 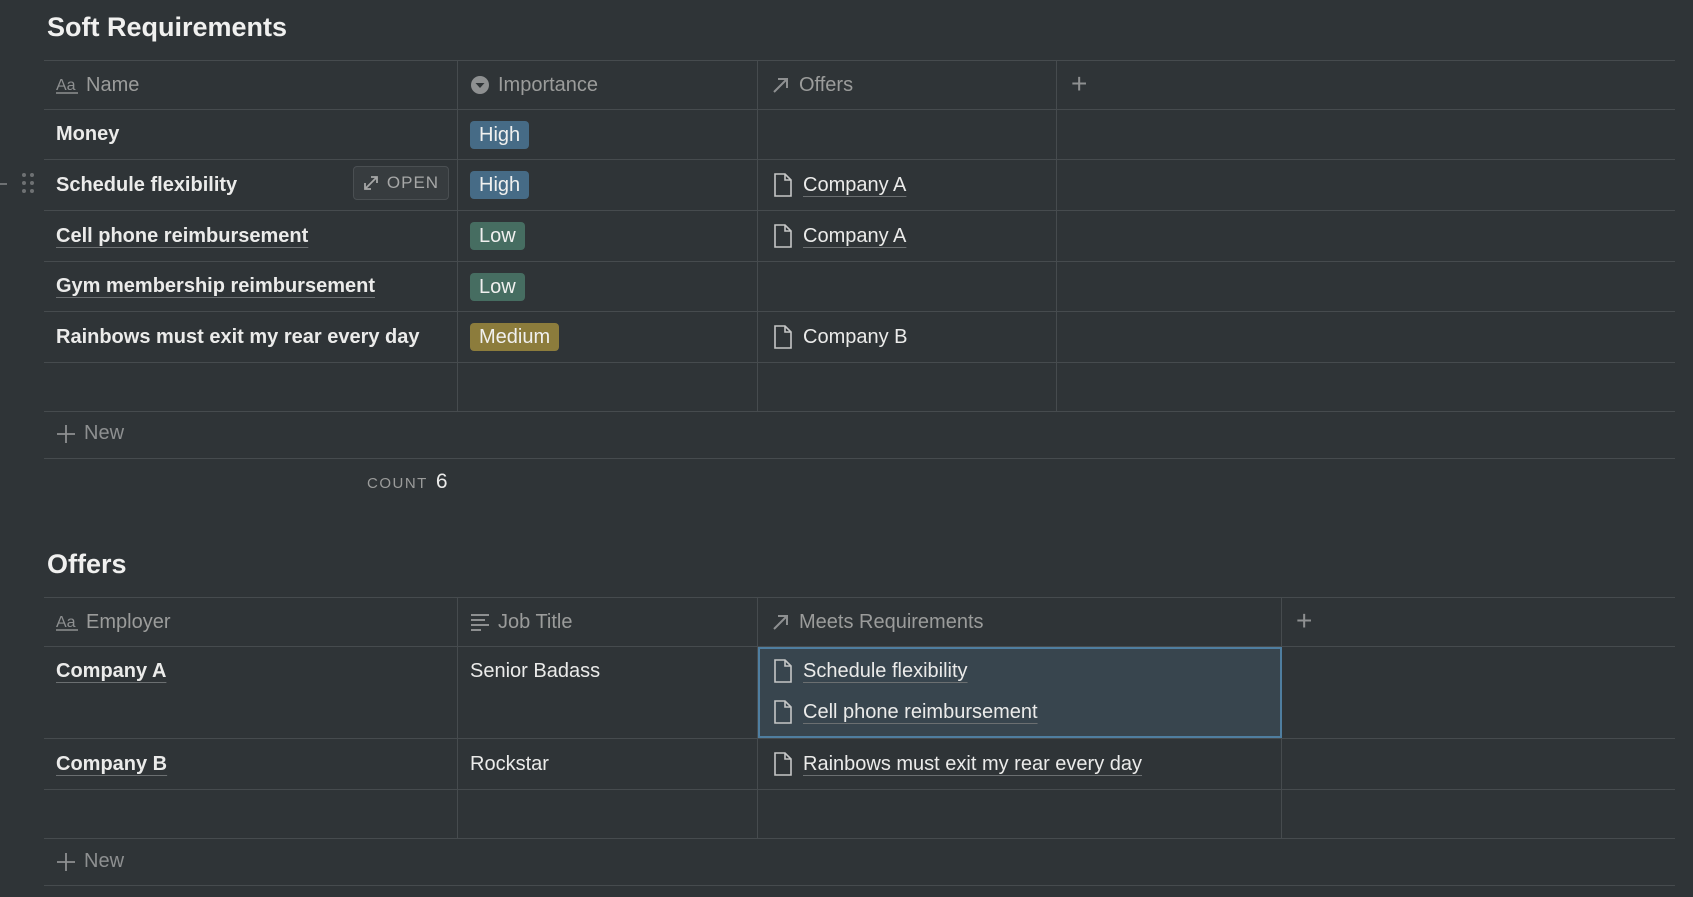 I want to click on row-name-text: Schedule flexibility, so click(x=147, y=184).